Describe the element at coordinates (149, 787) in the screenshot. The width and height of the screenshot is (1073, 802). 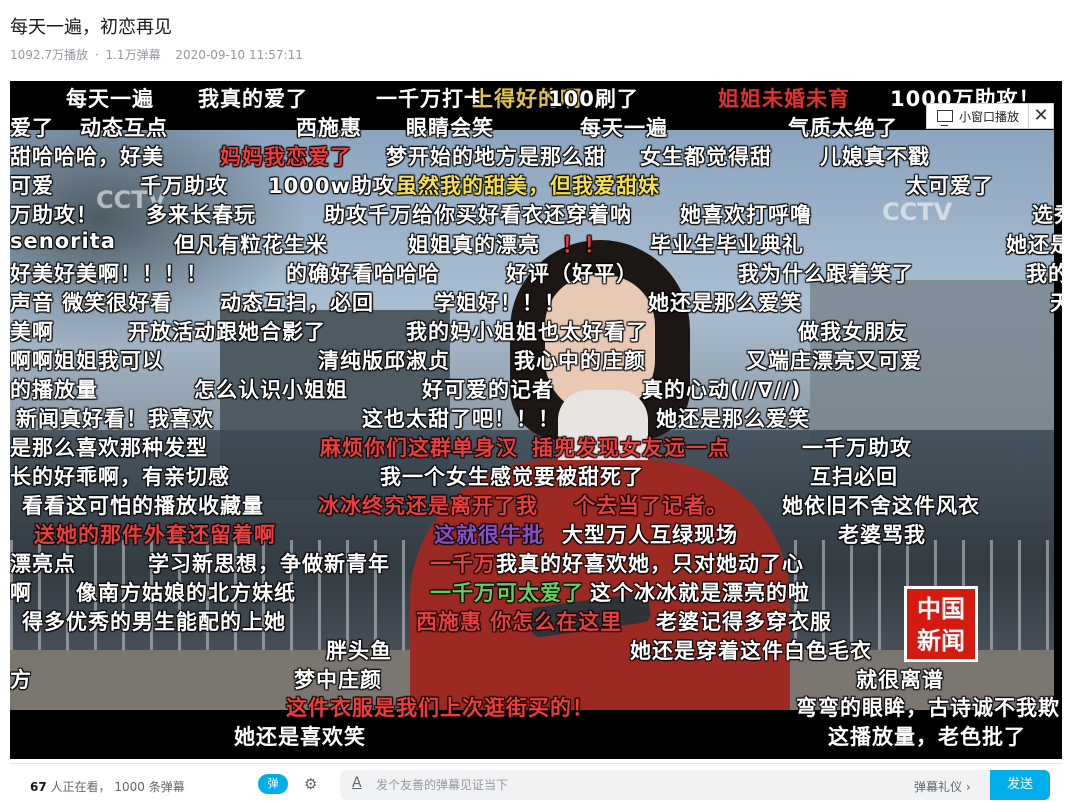
I see `danmaku-total: 1000 条弹幕` at that location.